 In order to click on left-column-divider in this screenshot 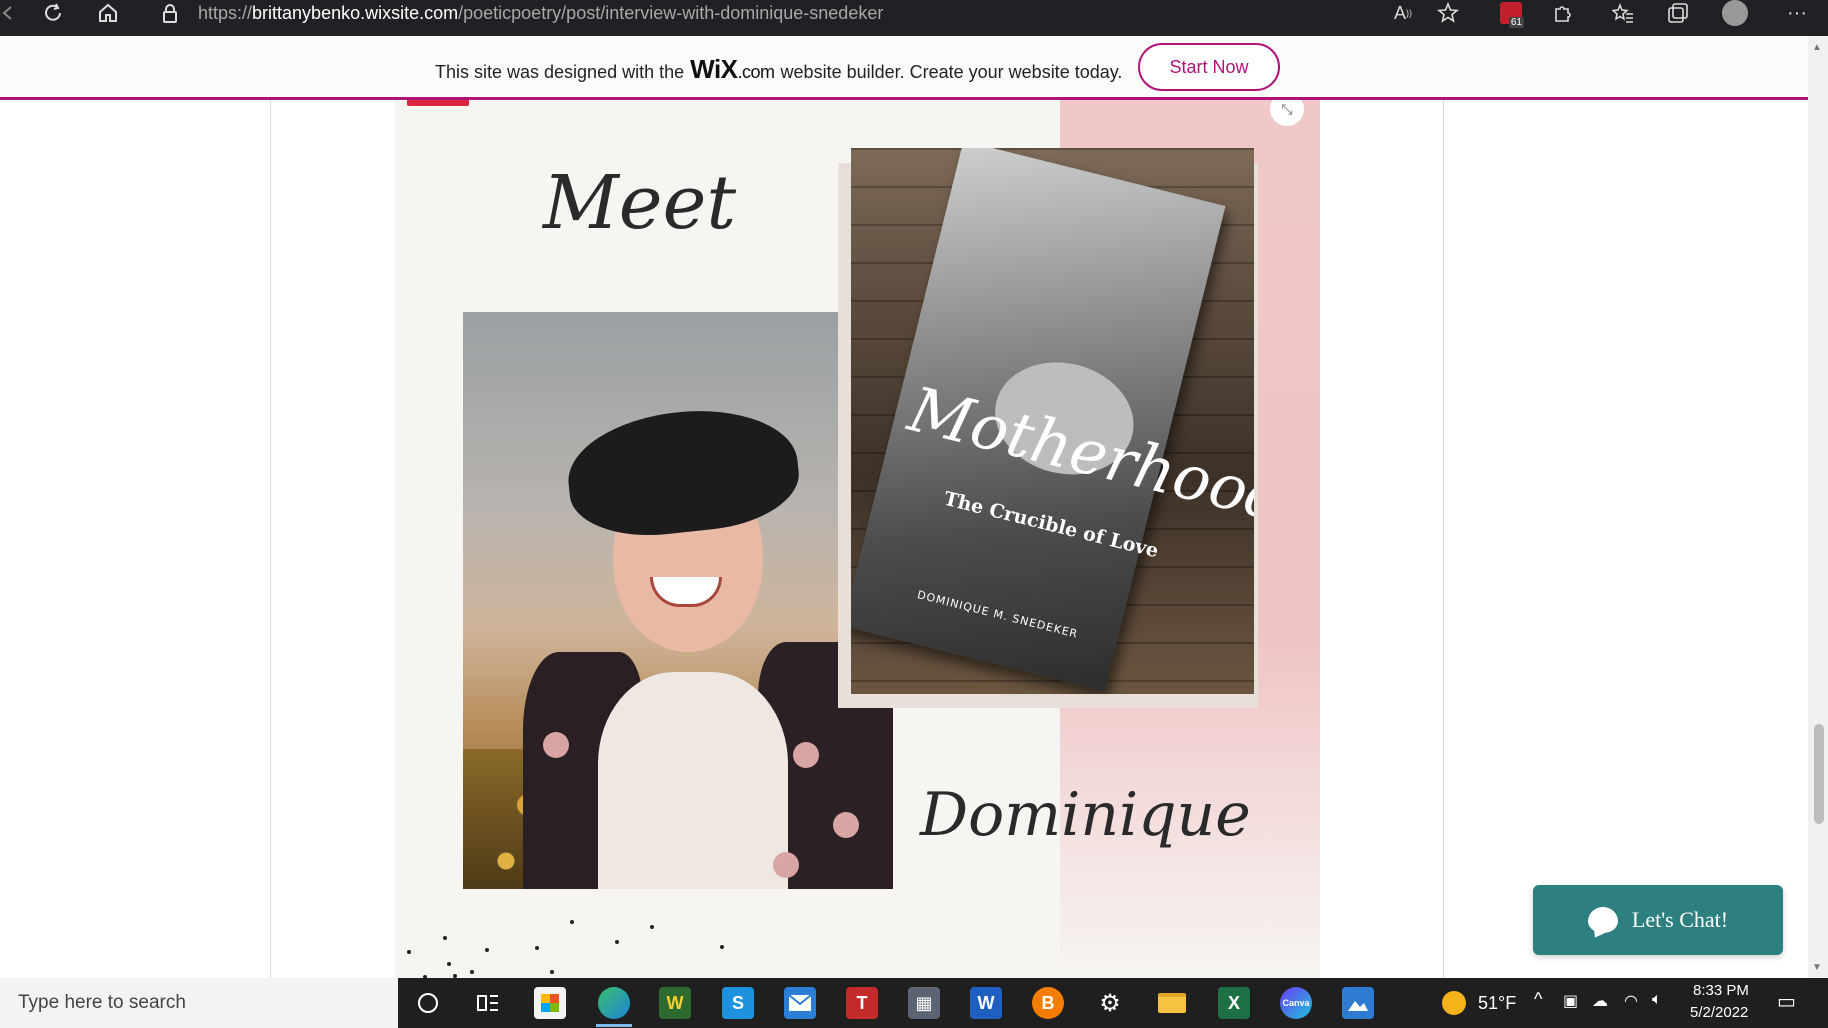, I will do `click(270, 539)`.